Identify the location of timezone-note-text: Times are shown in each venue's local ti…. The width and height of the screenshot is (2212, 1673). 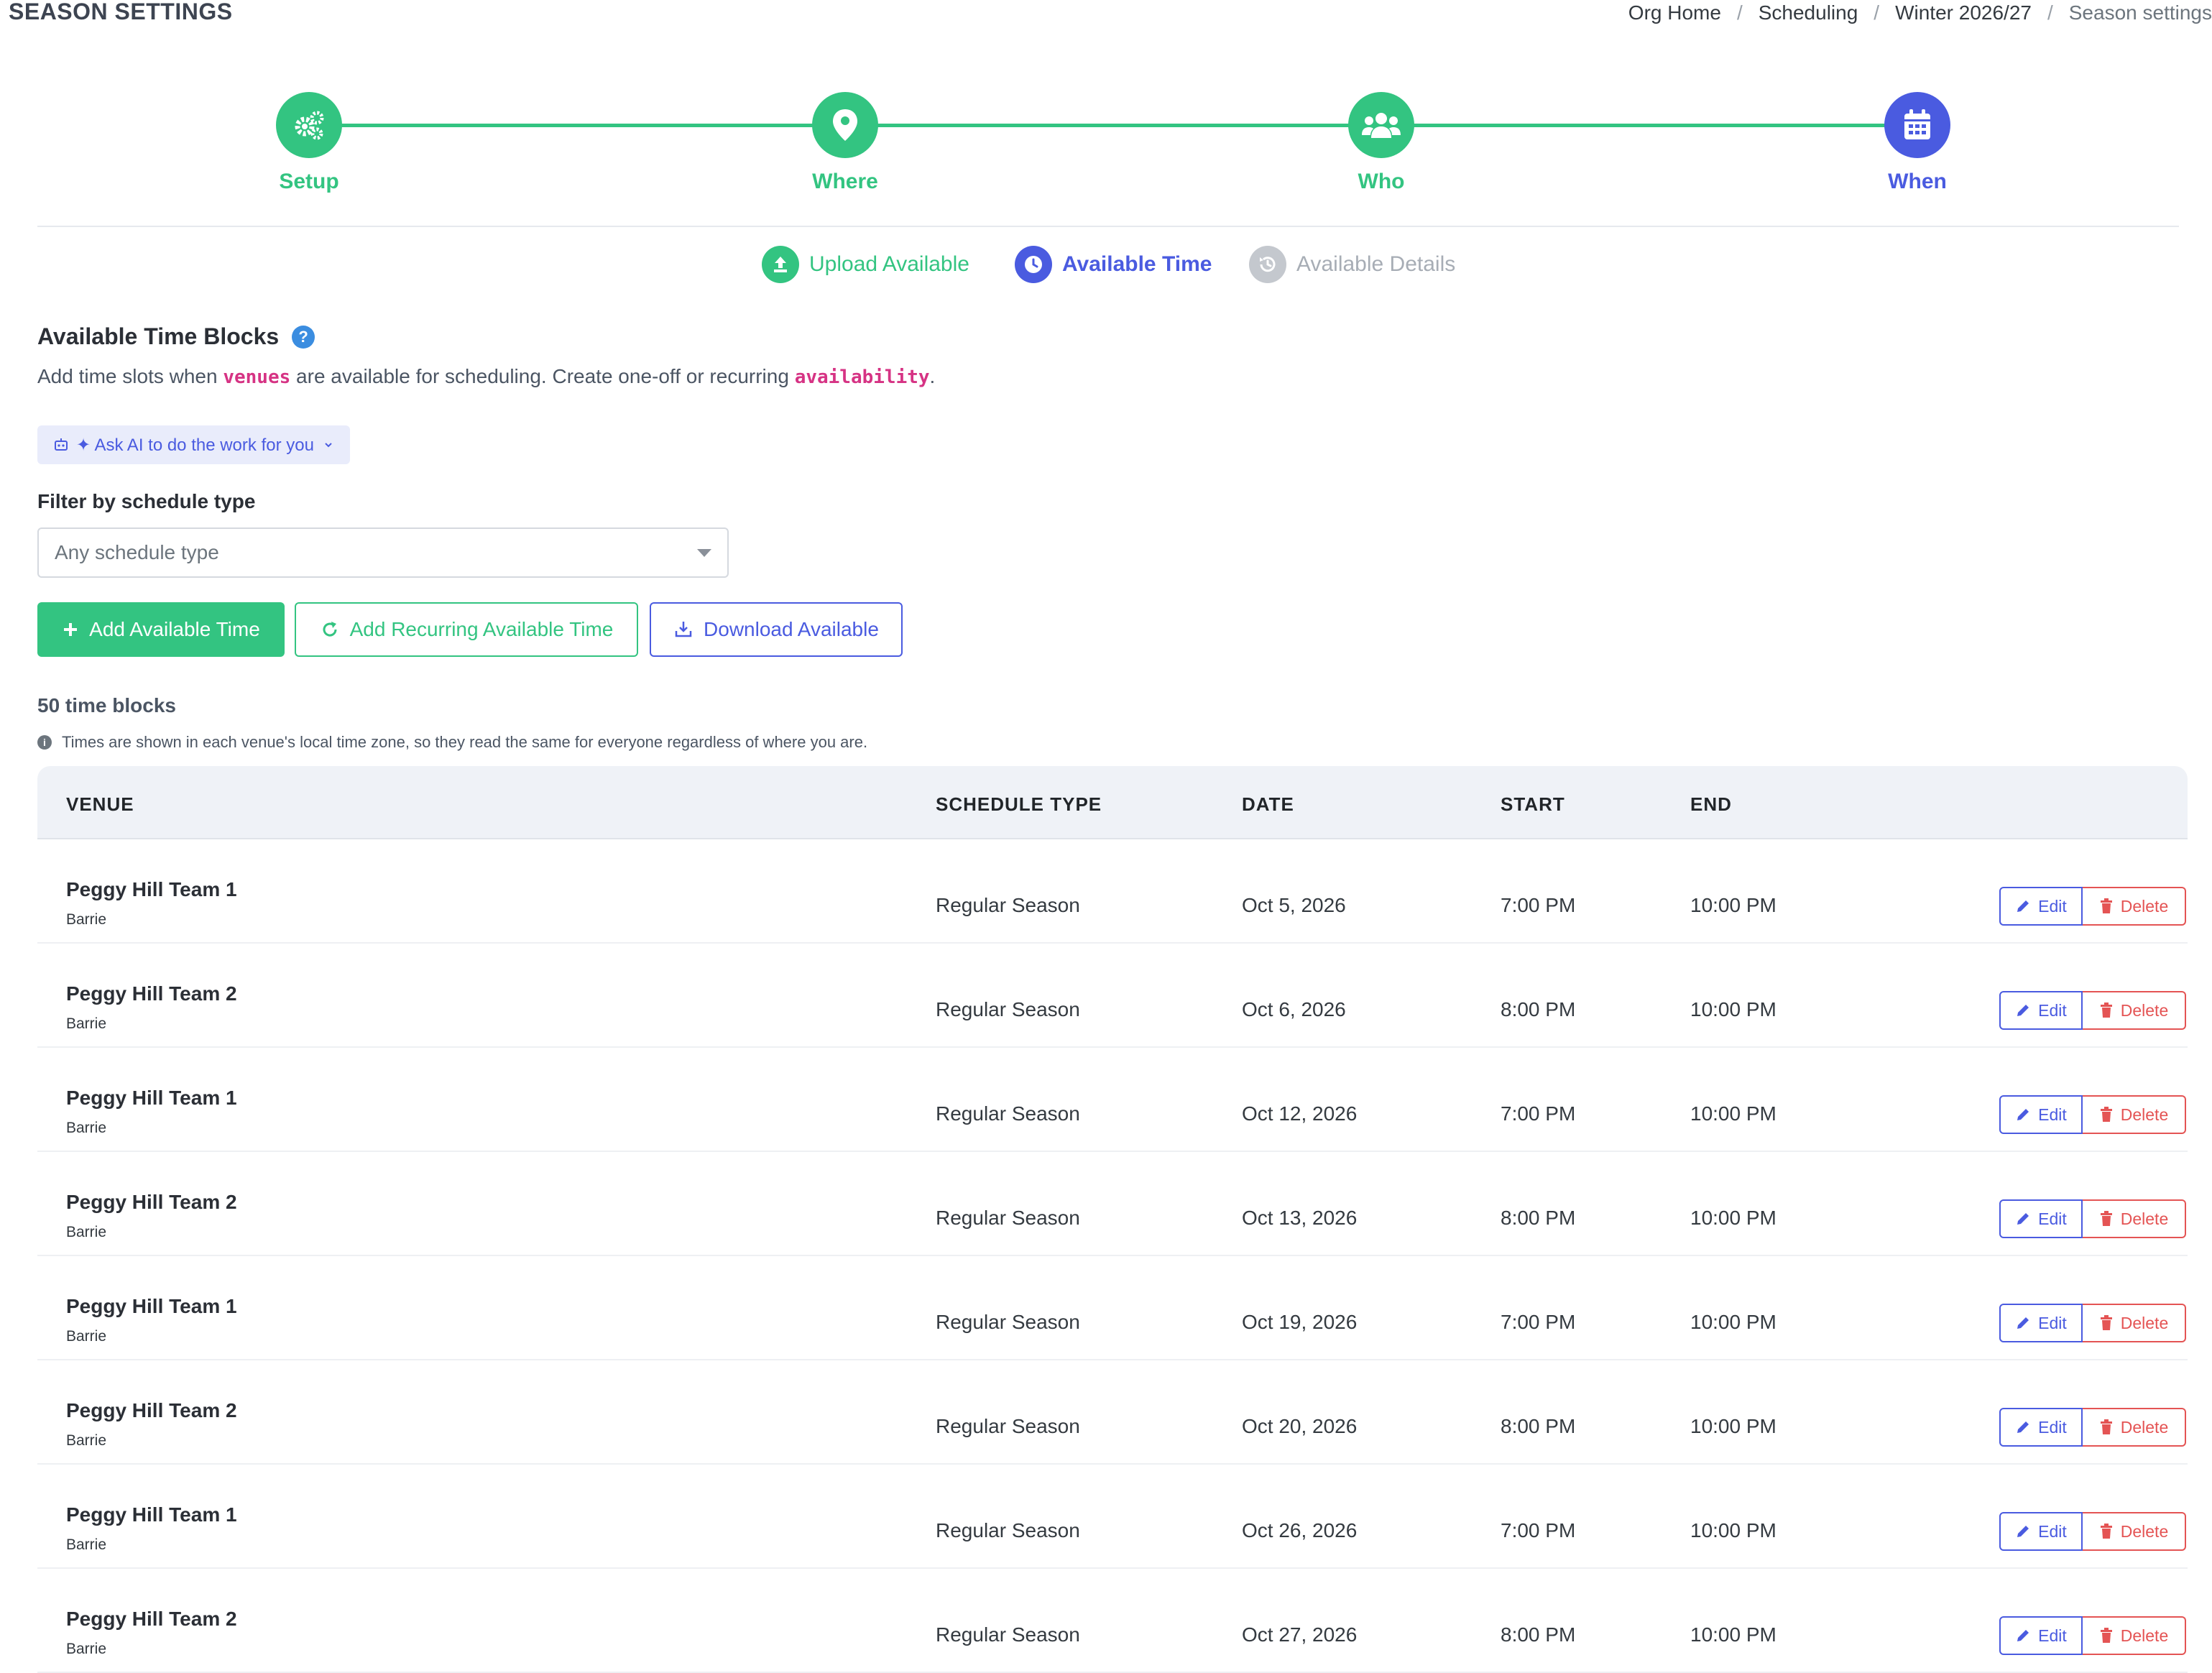
(465, 742).